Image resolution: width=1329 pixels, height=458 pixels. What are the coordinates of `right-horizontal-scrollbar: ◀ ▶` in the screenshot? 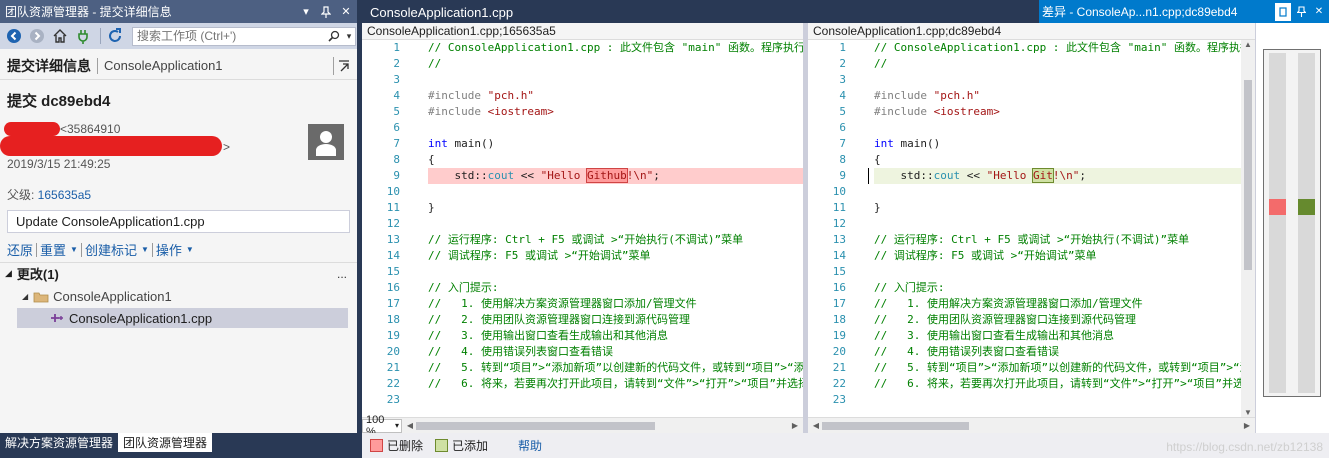 It's located at (1031, 426).